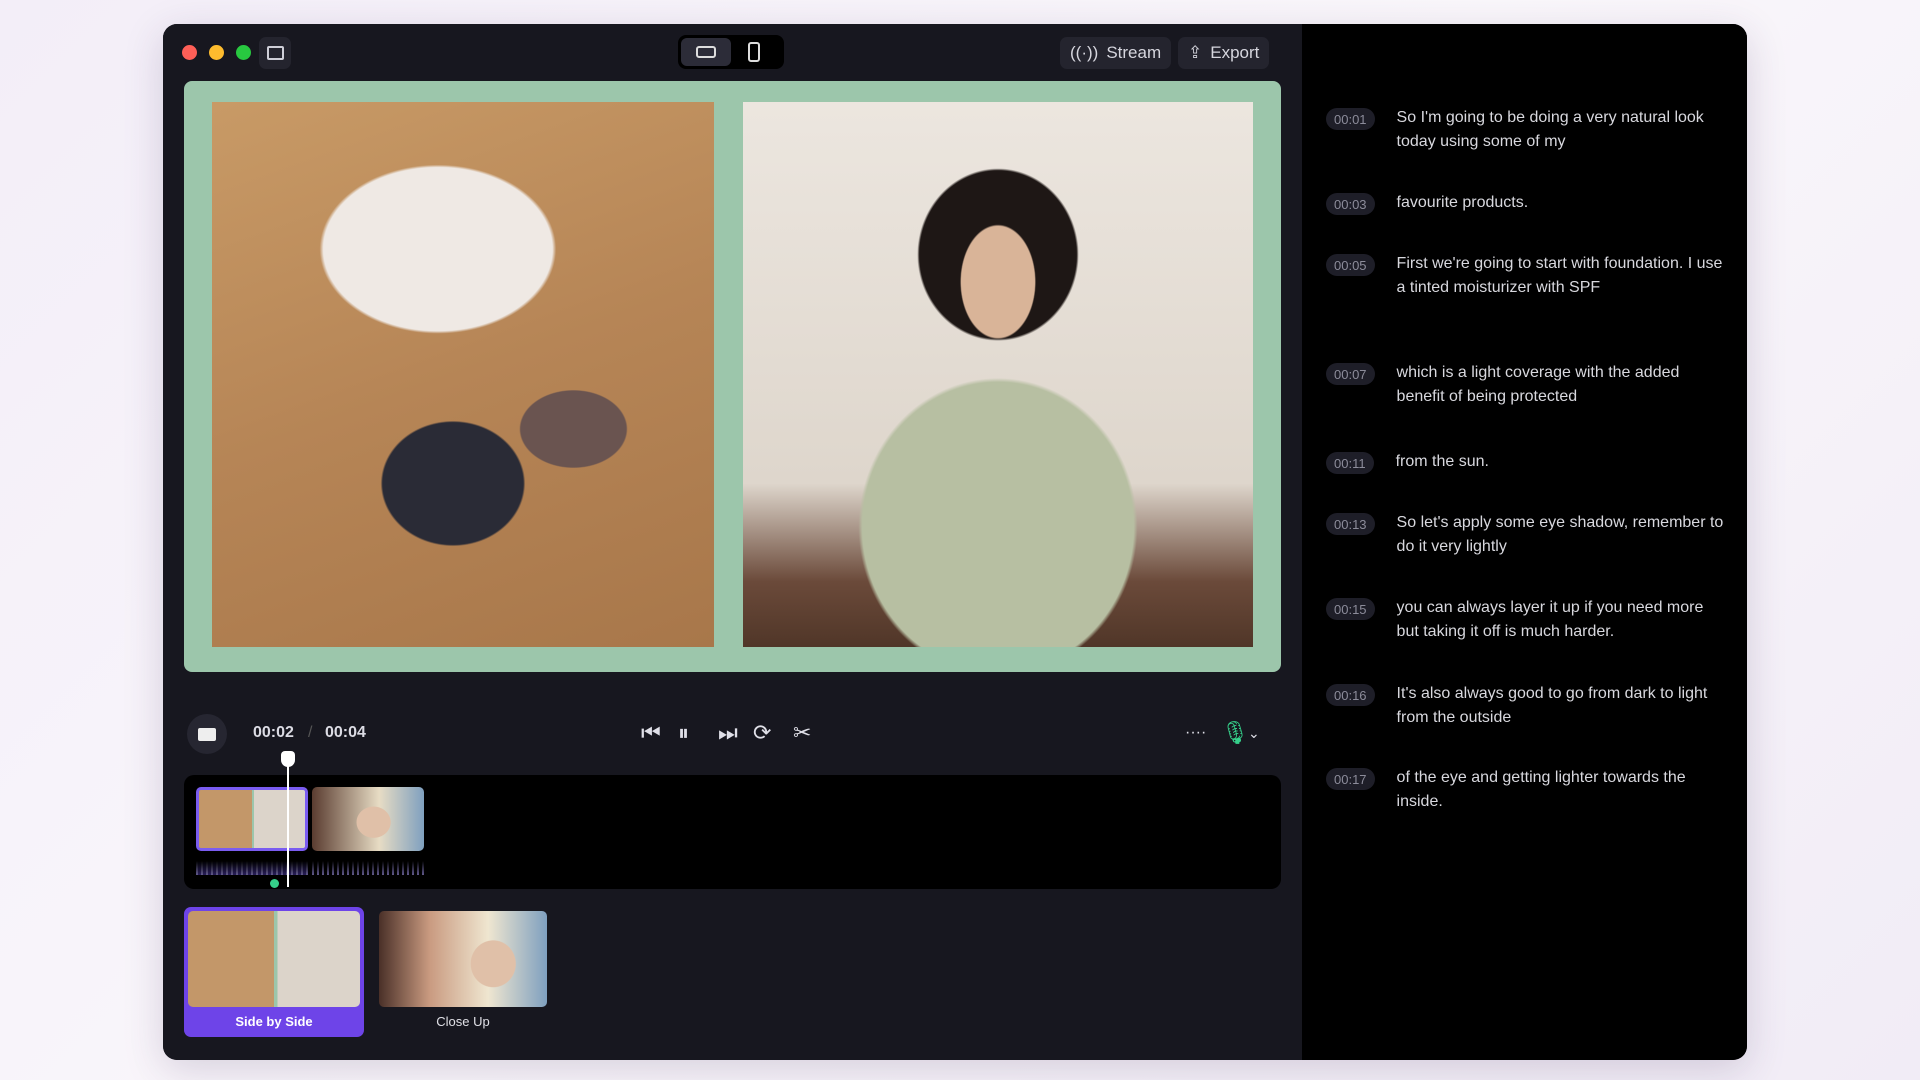 Image resolution: width=1920 pixels, height=1080 pixels. Describe the element at coordinates (1254, 733) in the screenshot. I see `chevron-down-icon: ⌄` at that location.